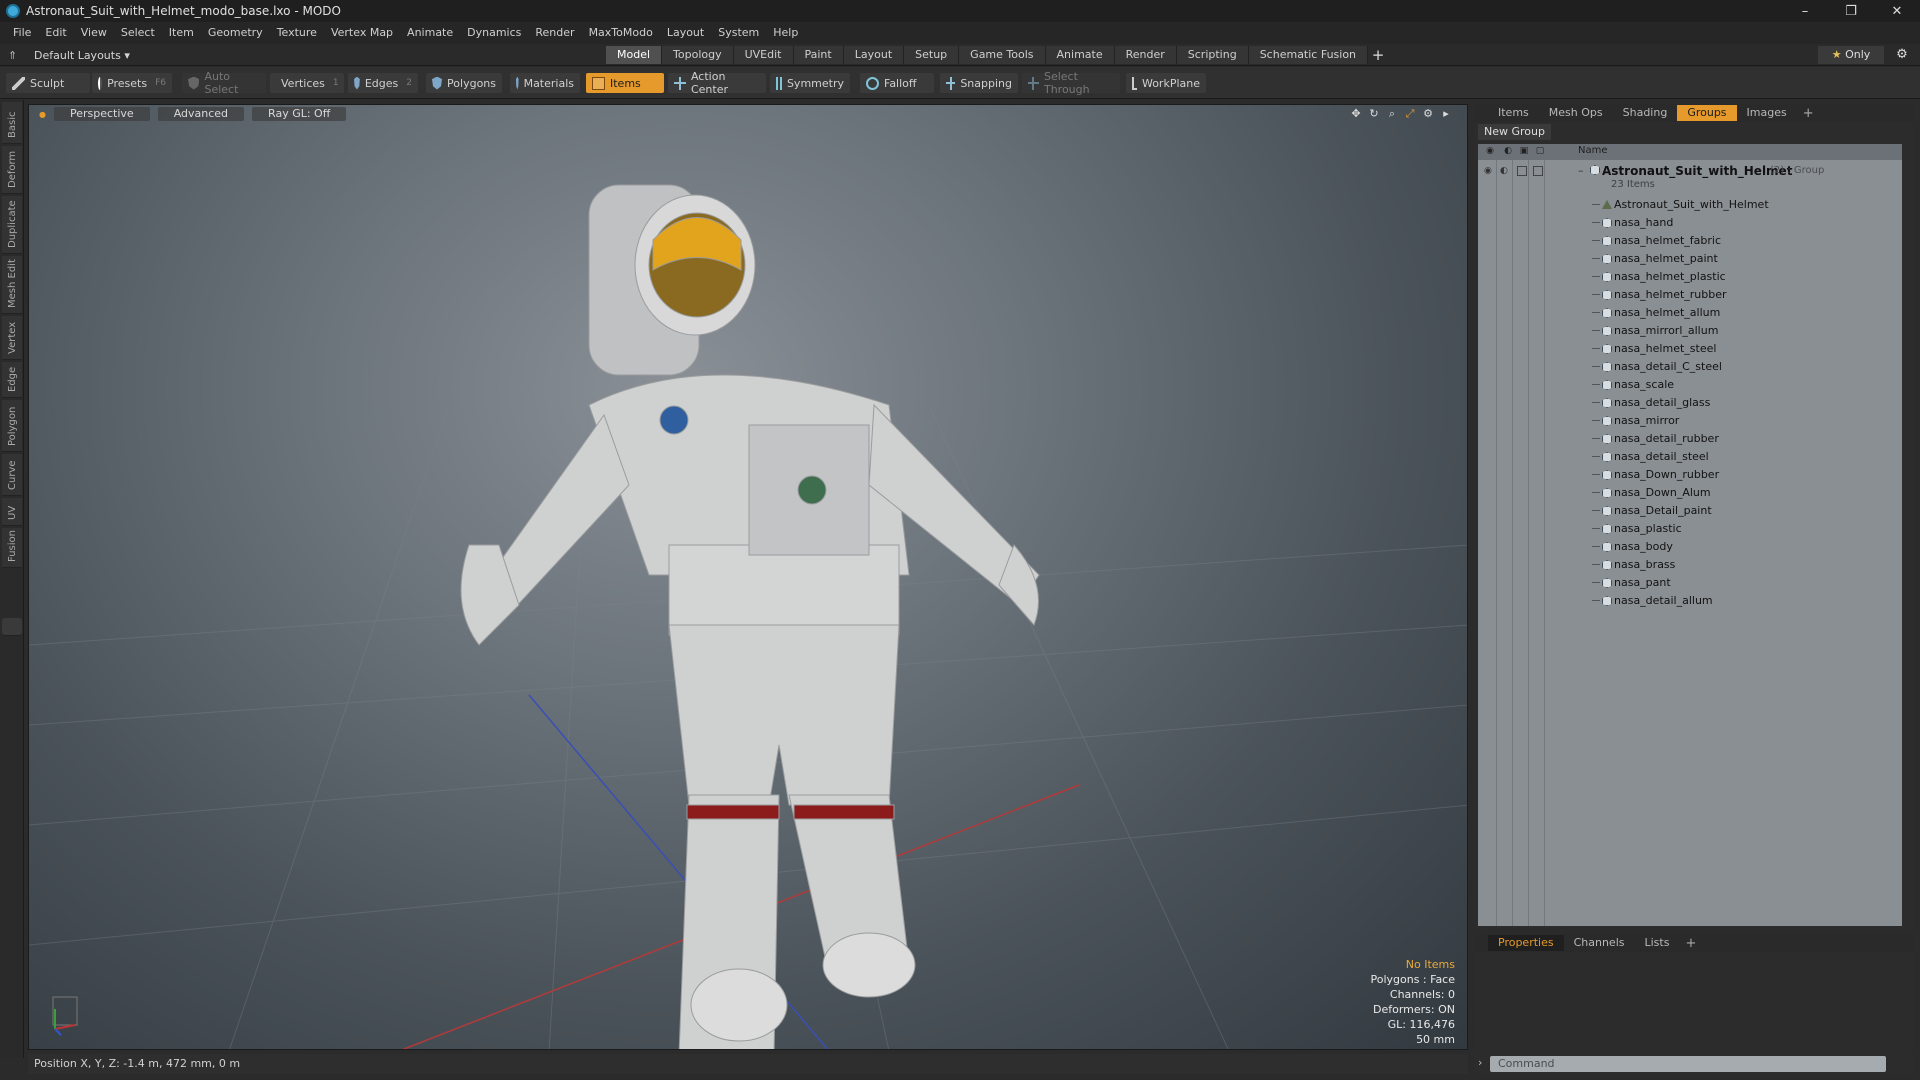  Describe the element at coordinates (818, 55) in the screenshot. I see `tab-paint: Paint` at that location.